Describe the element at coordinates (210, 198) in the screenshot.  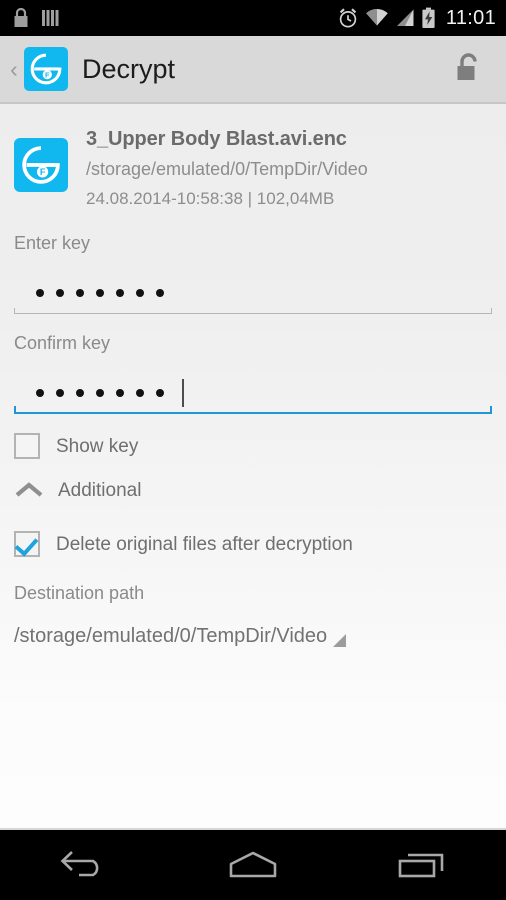
I see `file-stats: 24.08.2014-10:58:38 | 102,04MB` at that location.